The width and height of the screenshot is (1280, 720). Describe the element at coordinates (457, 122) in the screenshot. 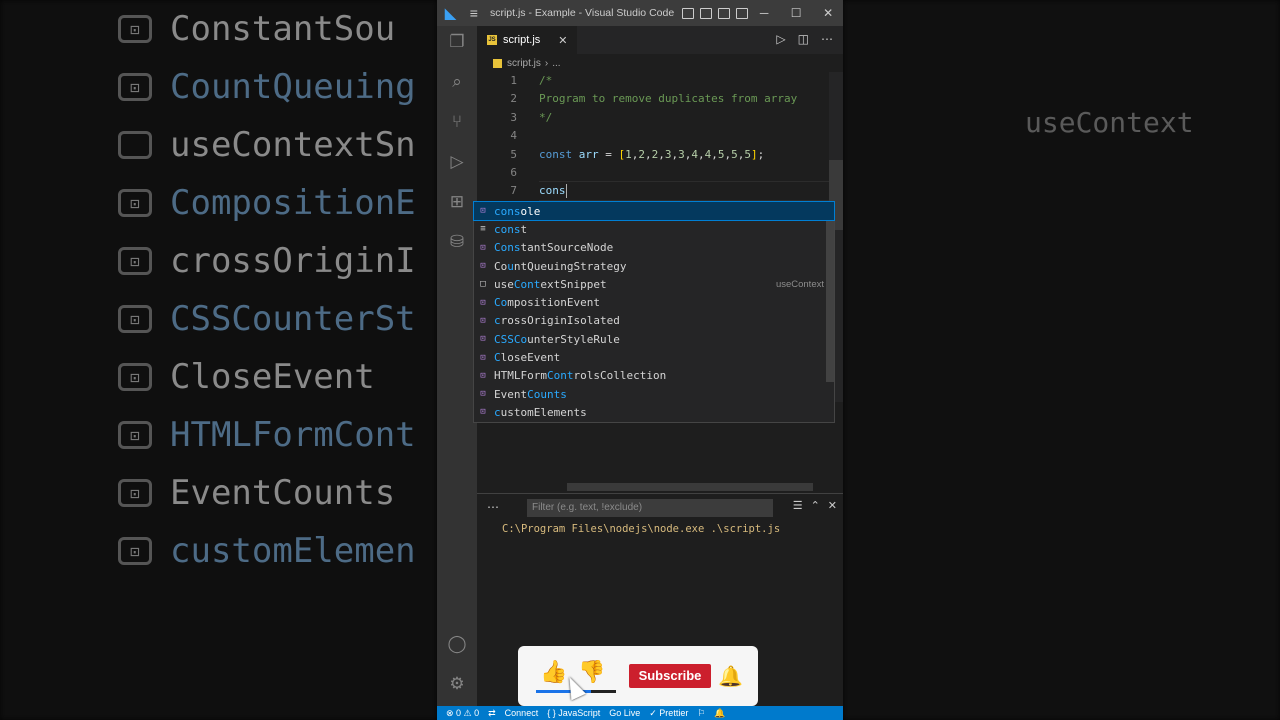

I see `source-control-icon: ⑂` at that location.